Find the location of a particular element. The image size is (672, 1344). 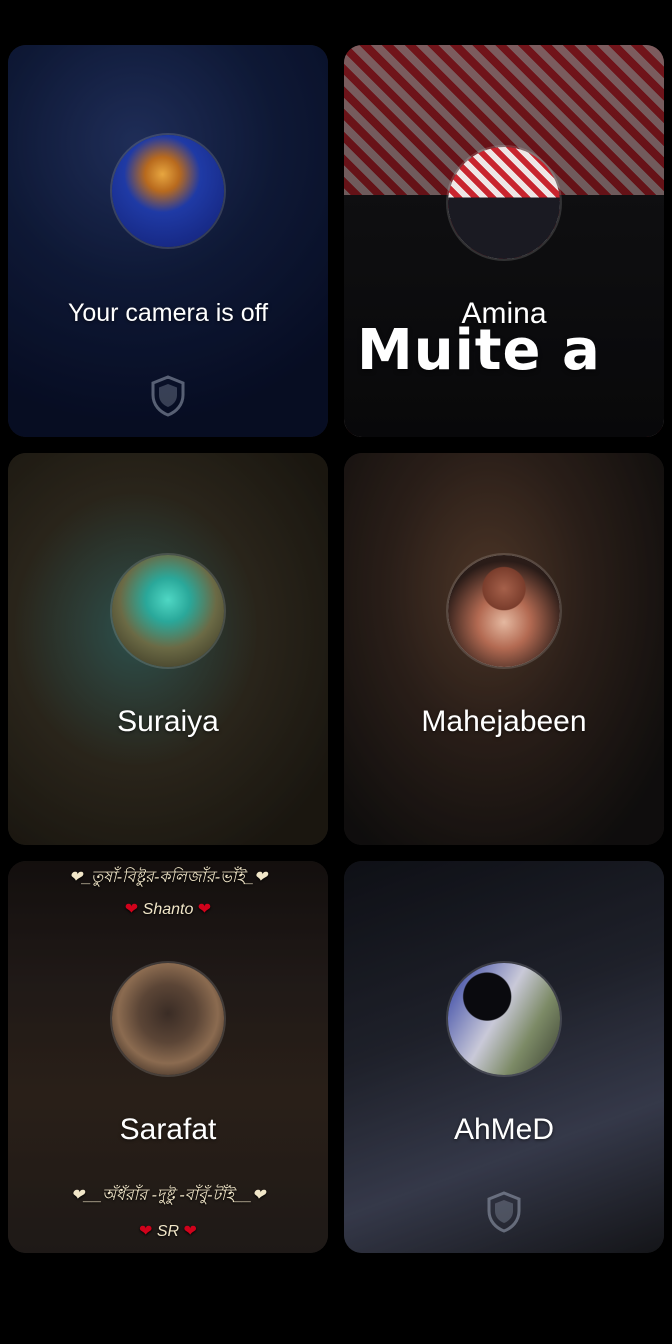

participant-tile-suraiya: Suraiya is located at coordinates (168, 649).